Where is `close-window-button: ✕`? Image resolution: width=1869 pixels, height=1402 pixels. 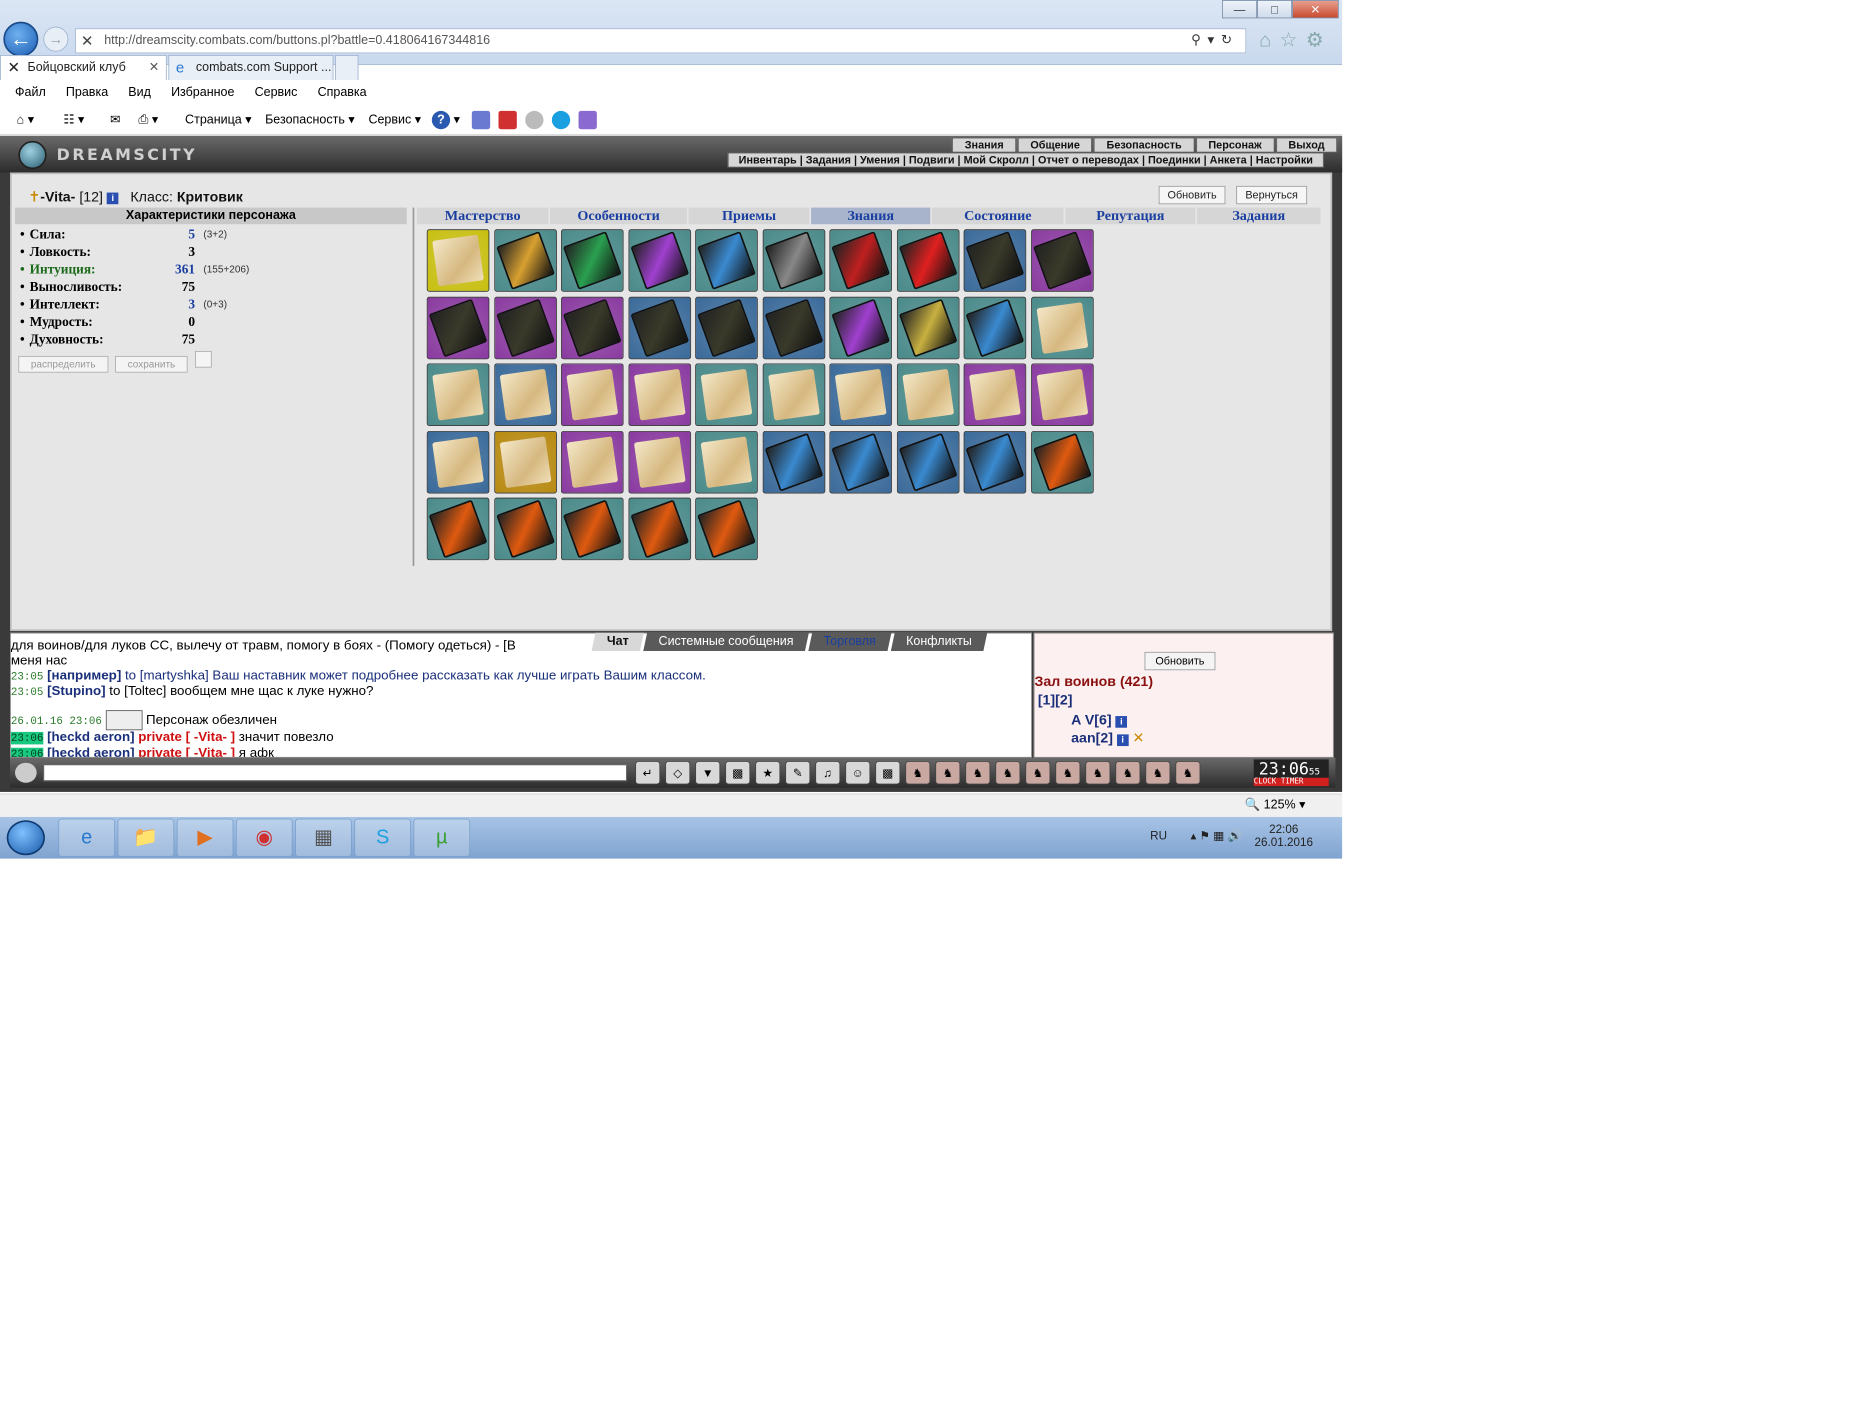
close-window-button: ✕ is located at coordinates (1315, 9).